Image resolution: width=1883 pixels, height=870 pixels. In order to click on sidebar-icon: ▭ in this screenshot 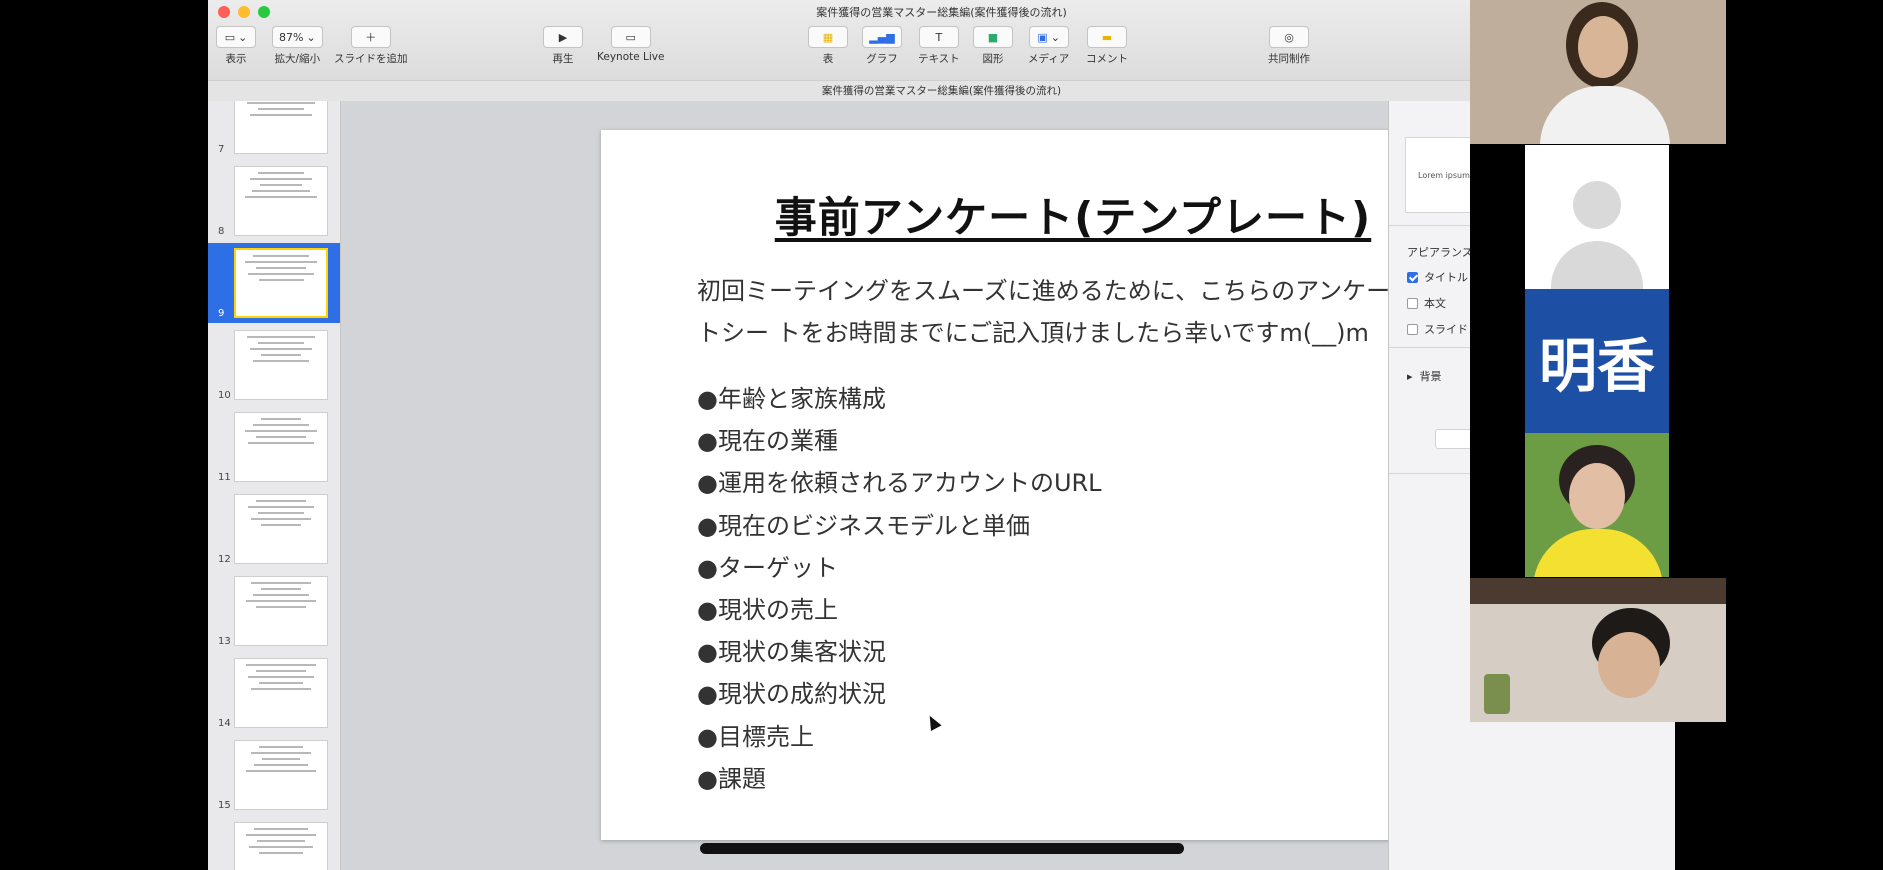, I will do `click(230, 37)`.